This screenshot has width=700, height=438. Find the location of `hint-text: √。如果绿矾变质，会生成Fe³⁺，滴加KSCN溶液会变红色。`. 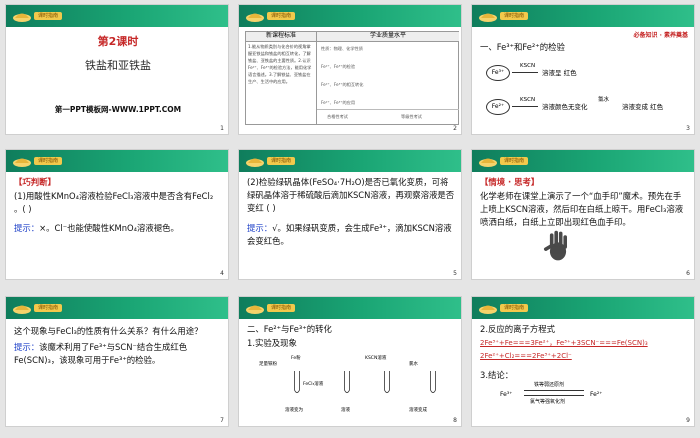

hint-text: √。如果绿矾变质，会生成Fe³⁺，滴加KSCN溶液会变红色。 is located at coordinates (349, 234).